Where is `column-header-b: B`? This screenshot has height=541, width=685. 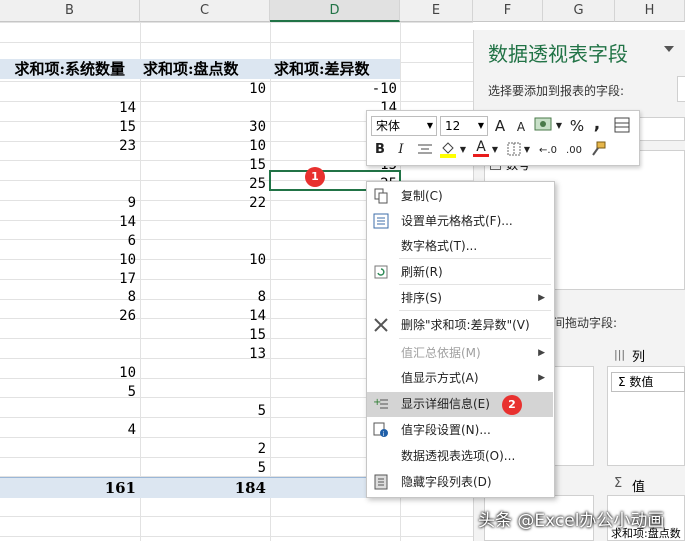
column-header-b: B is located at coordinates (70, 11).